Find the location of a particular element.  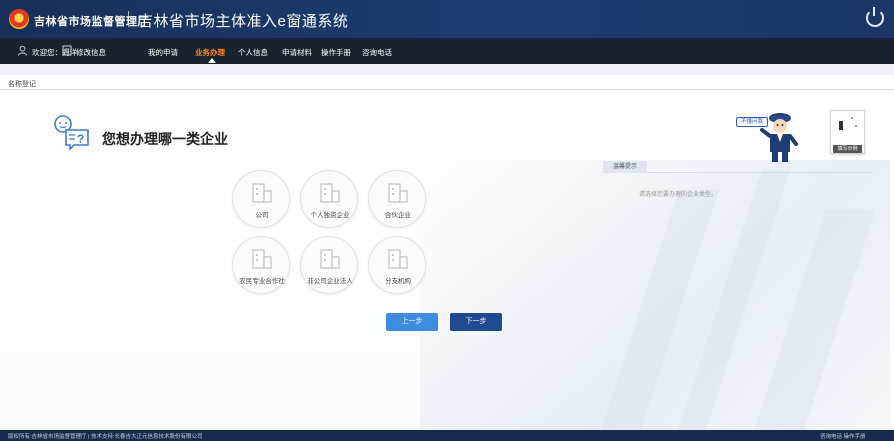

agency-name: 吉林省市场监督管理厅 is located at coordinates (91, 22).